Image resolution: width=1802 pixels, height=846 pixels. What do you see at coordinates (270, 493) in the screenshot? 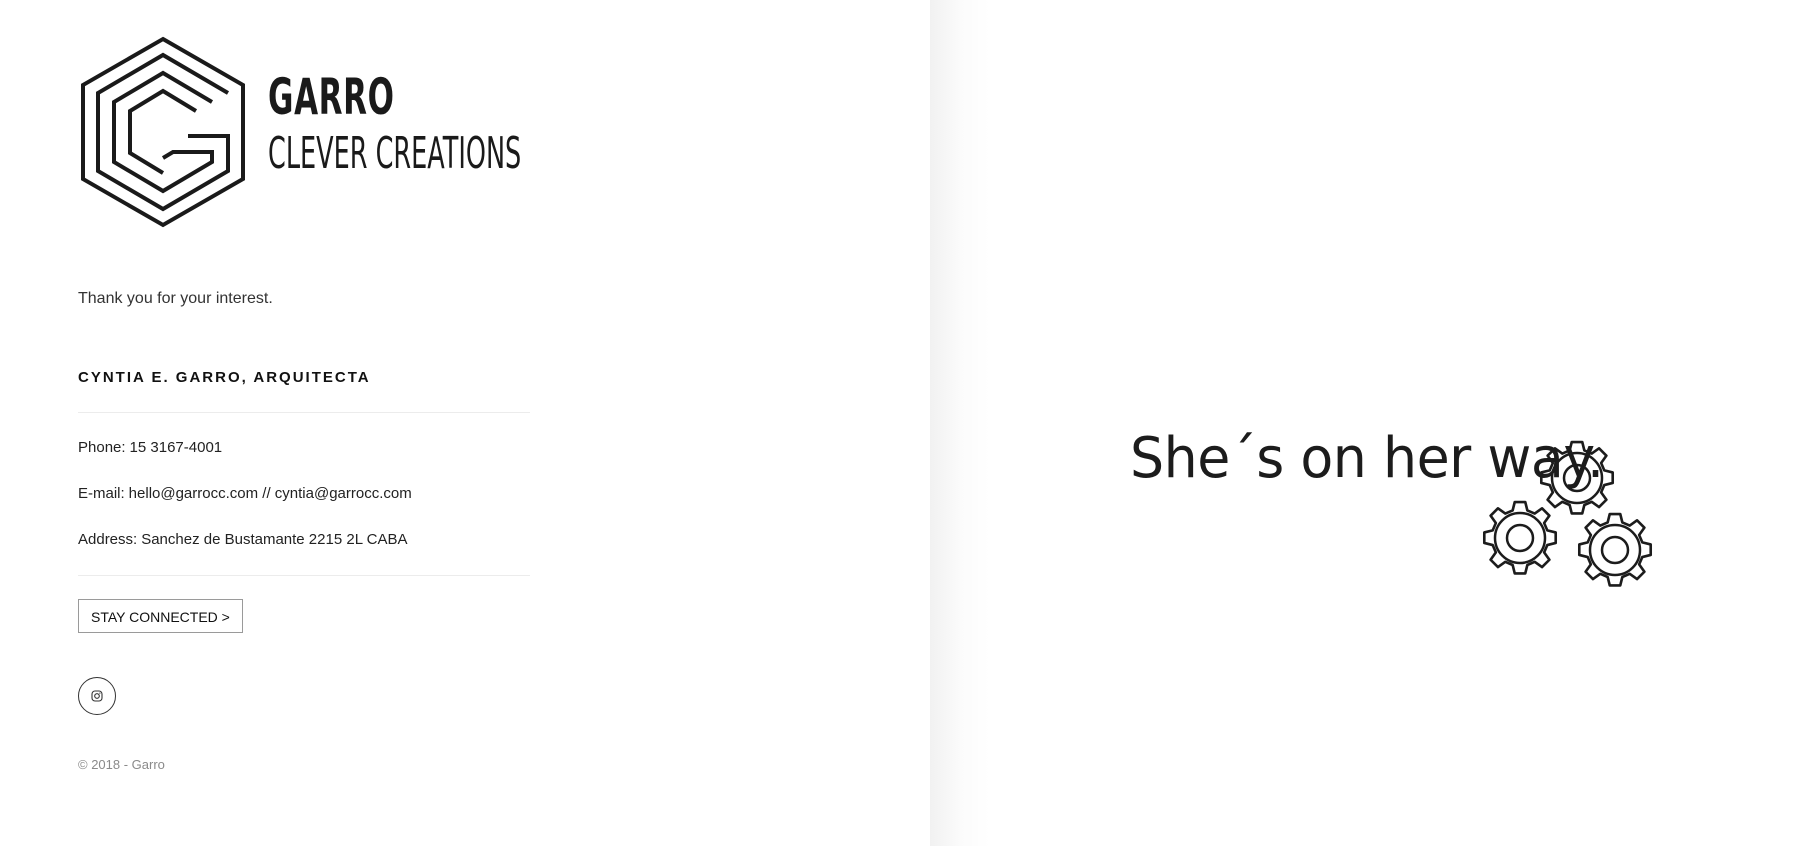
I see `email-value: hello@garrocc.com // cyntia@garrocc.com` at bounding box center [270, 493].